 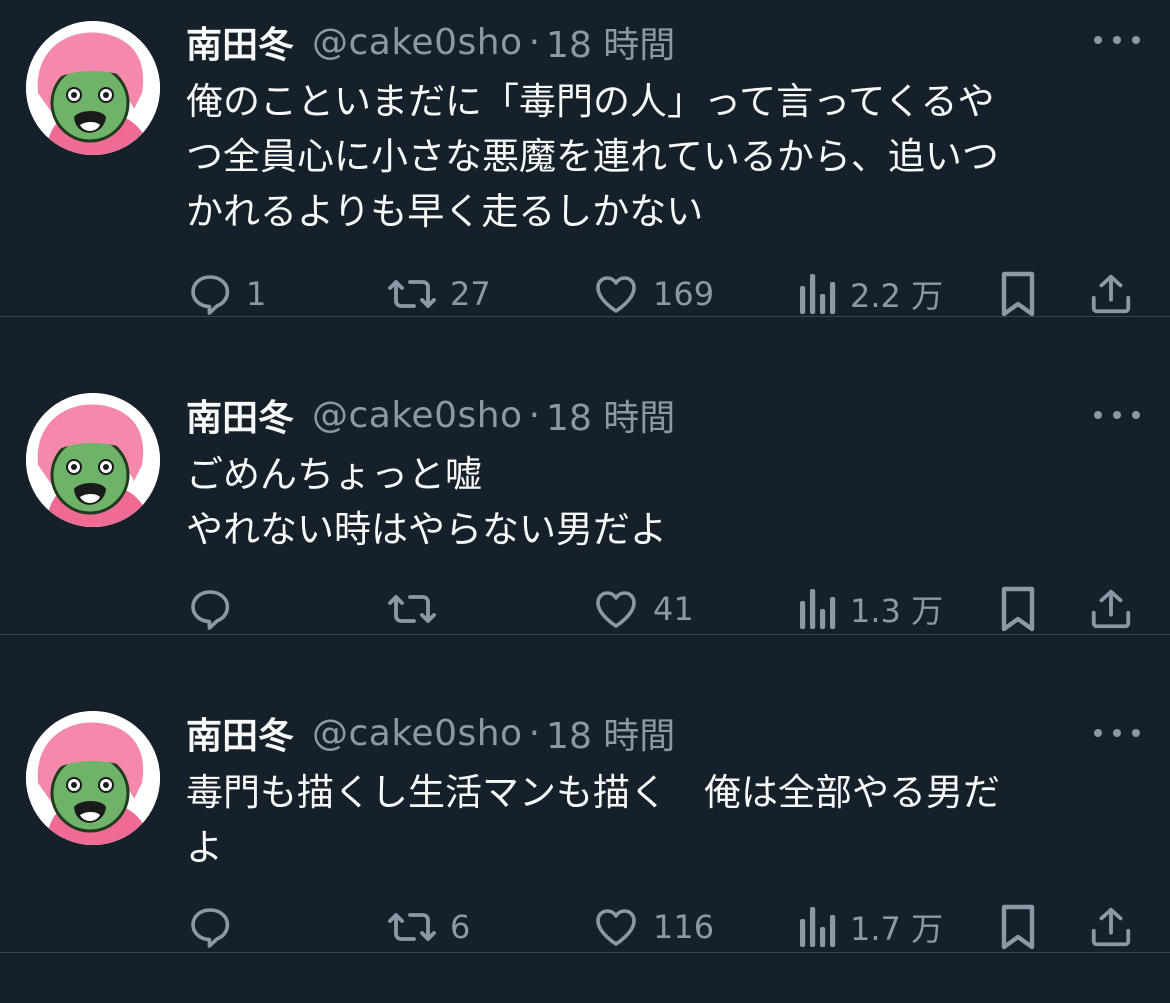 I want to click on like-count: 169, so click(x=684, y=294).